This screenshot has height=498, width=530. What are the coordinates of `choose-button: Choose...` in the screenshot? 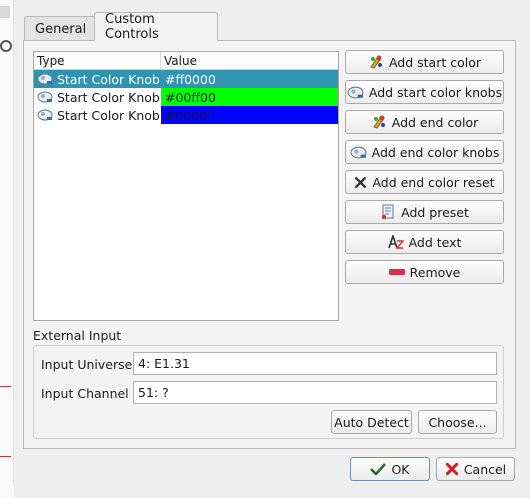 It's located at (457, 422).